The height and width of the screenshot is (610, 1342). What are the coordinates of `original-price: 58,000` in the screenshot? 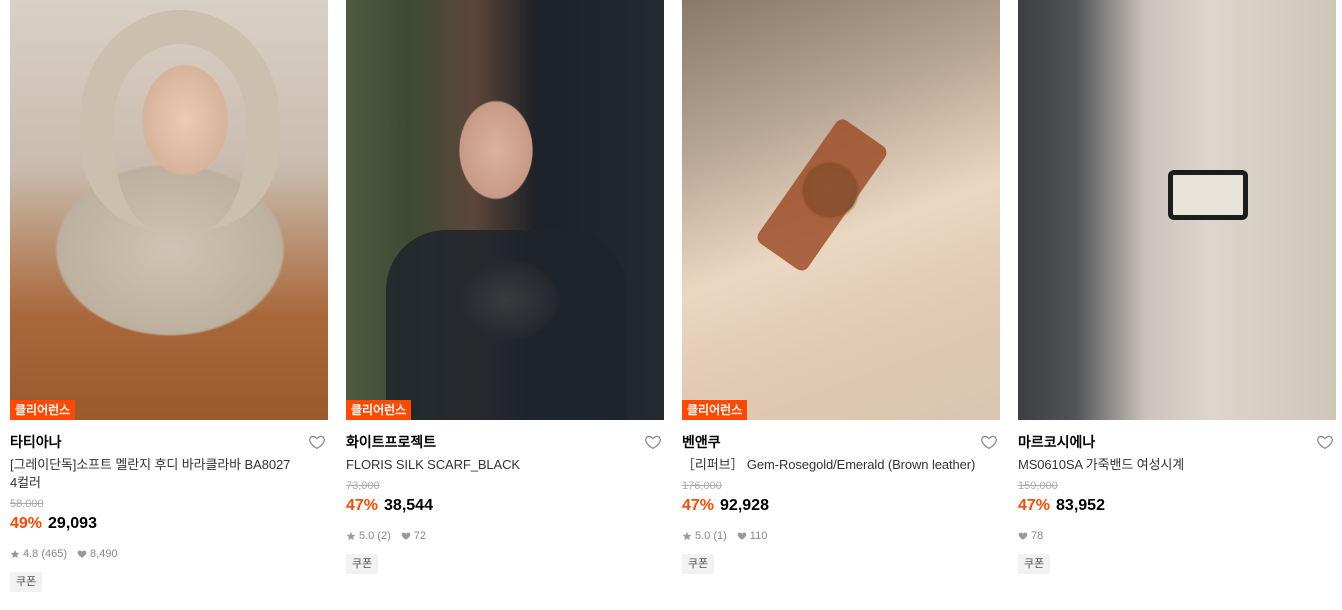 It's located at (27, 504).